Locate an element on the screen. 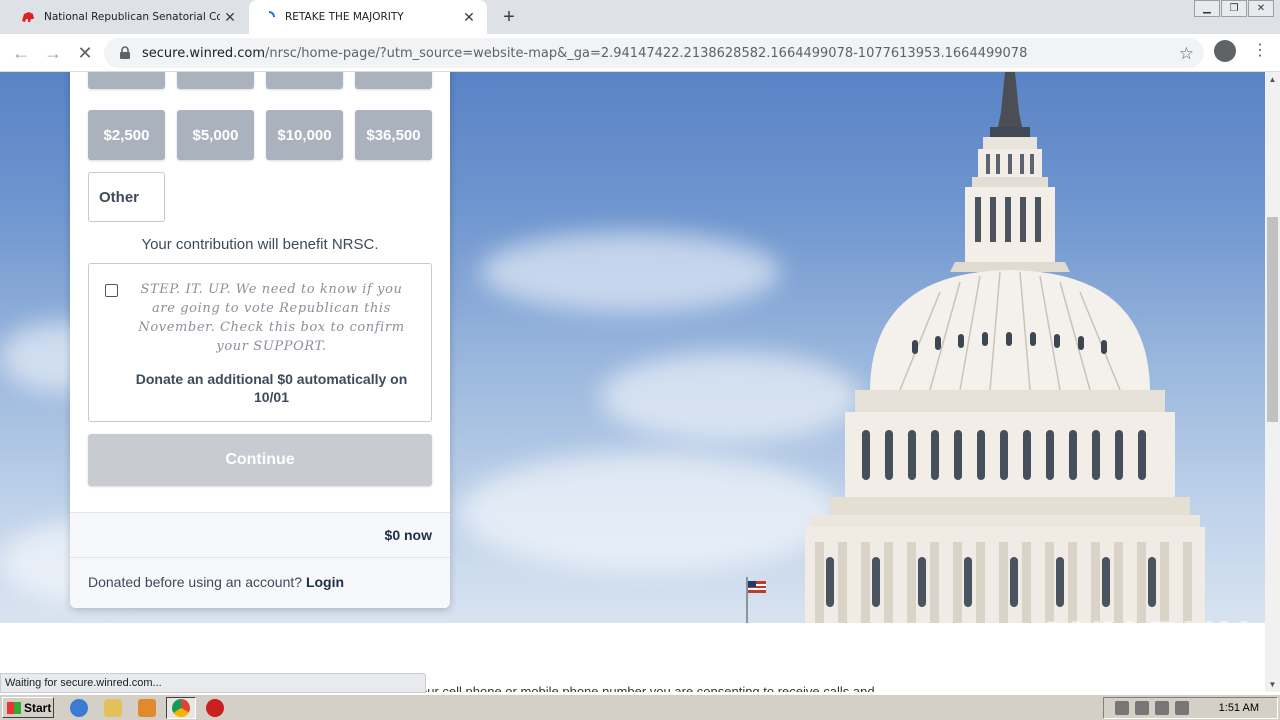 This screenshot has height=720, width=1280. start-label: Start is located at coordinates (38, 707).